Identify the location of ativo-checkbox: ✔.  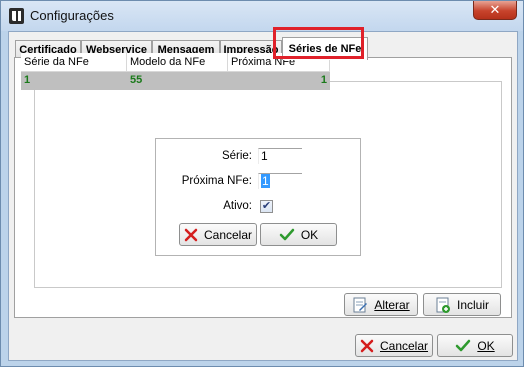
(266, 206).